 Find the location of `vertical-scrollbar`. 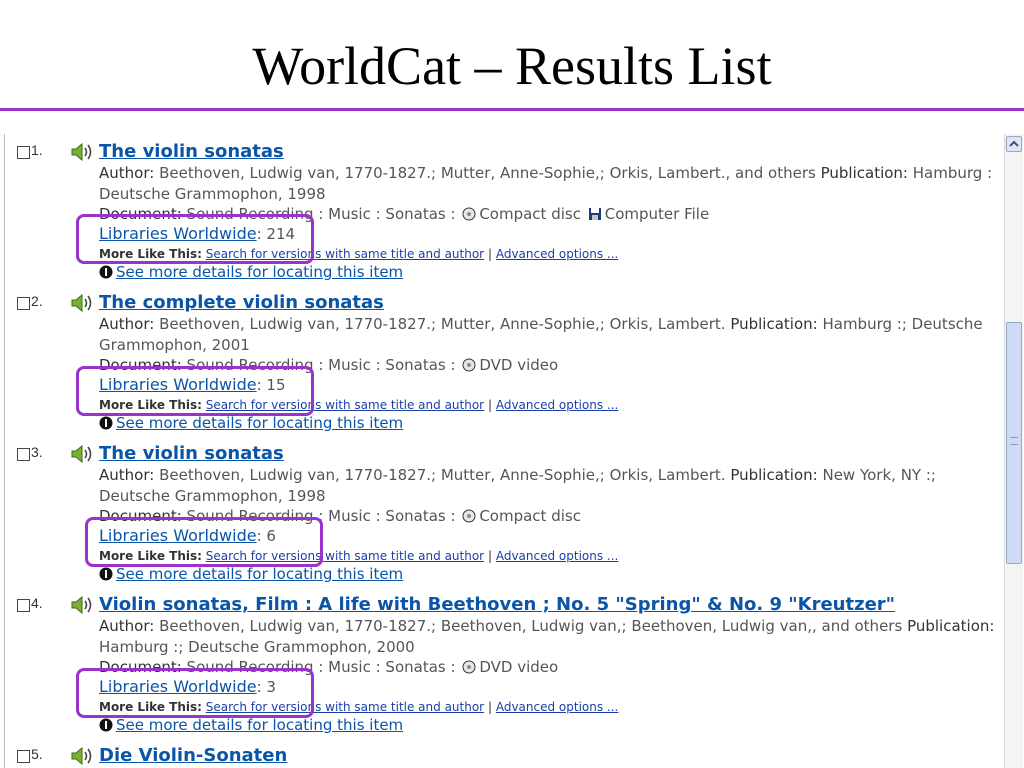

vertical-scrollbar is located at coordinates (1013, 451).